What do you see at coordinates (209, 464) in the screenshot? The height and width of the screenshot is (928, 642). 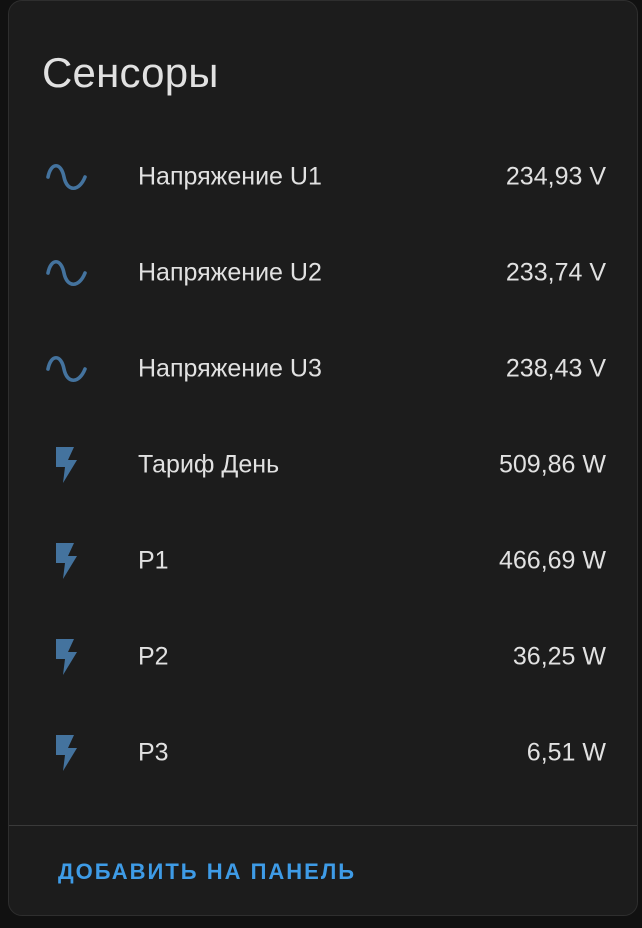 I see `sensor-name: Тариф День` at bounding box center [209, 464].